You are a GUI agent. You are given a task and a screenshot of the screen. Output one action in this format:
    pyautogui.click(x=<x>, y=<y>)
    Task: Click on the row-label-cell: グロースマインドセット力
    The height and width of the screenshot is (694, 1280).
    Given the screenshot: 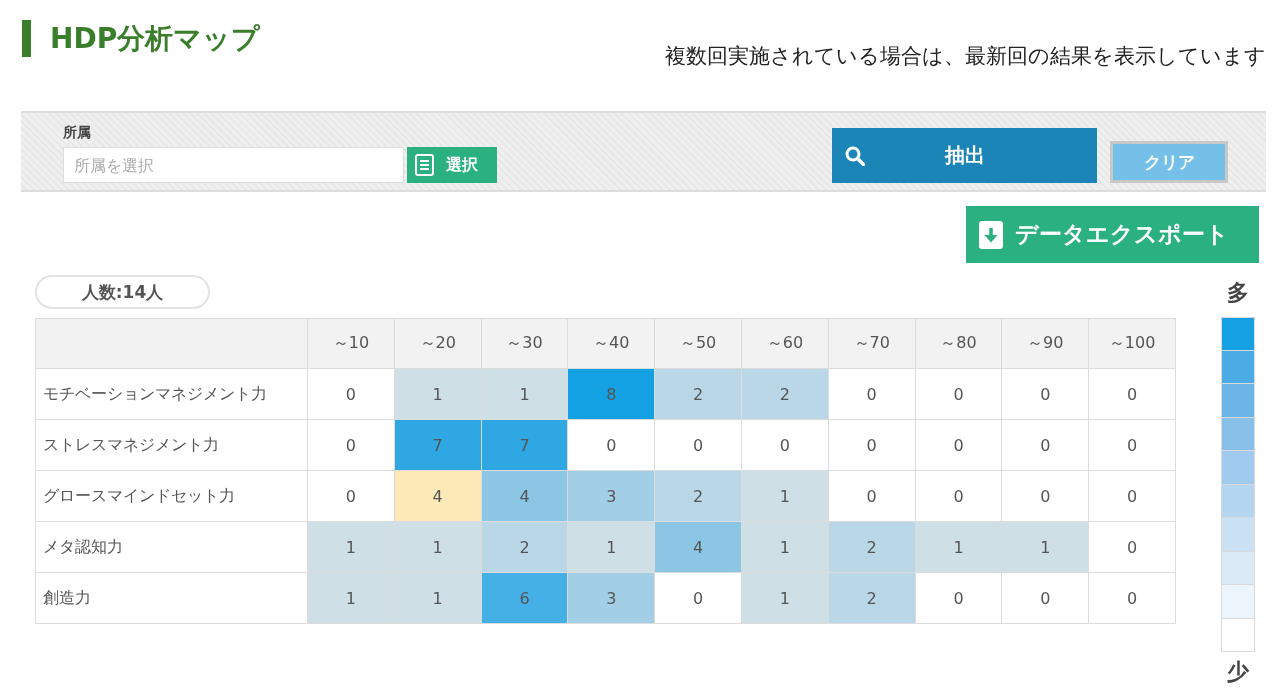 What is the action you would take?
    pyautogui.click(x=171, y=496)
    